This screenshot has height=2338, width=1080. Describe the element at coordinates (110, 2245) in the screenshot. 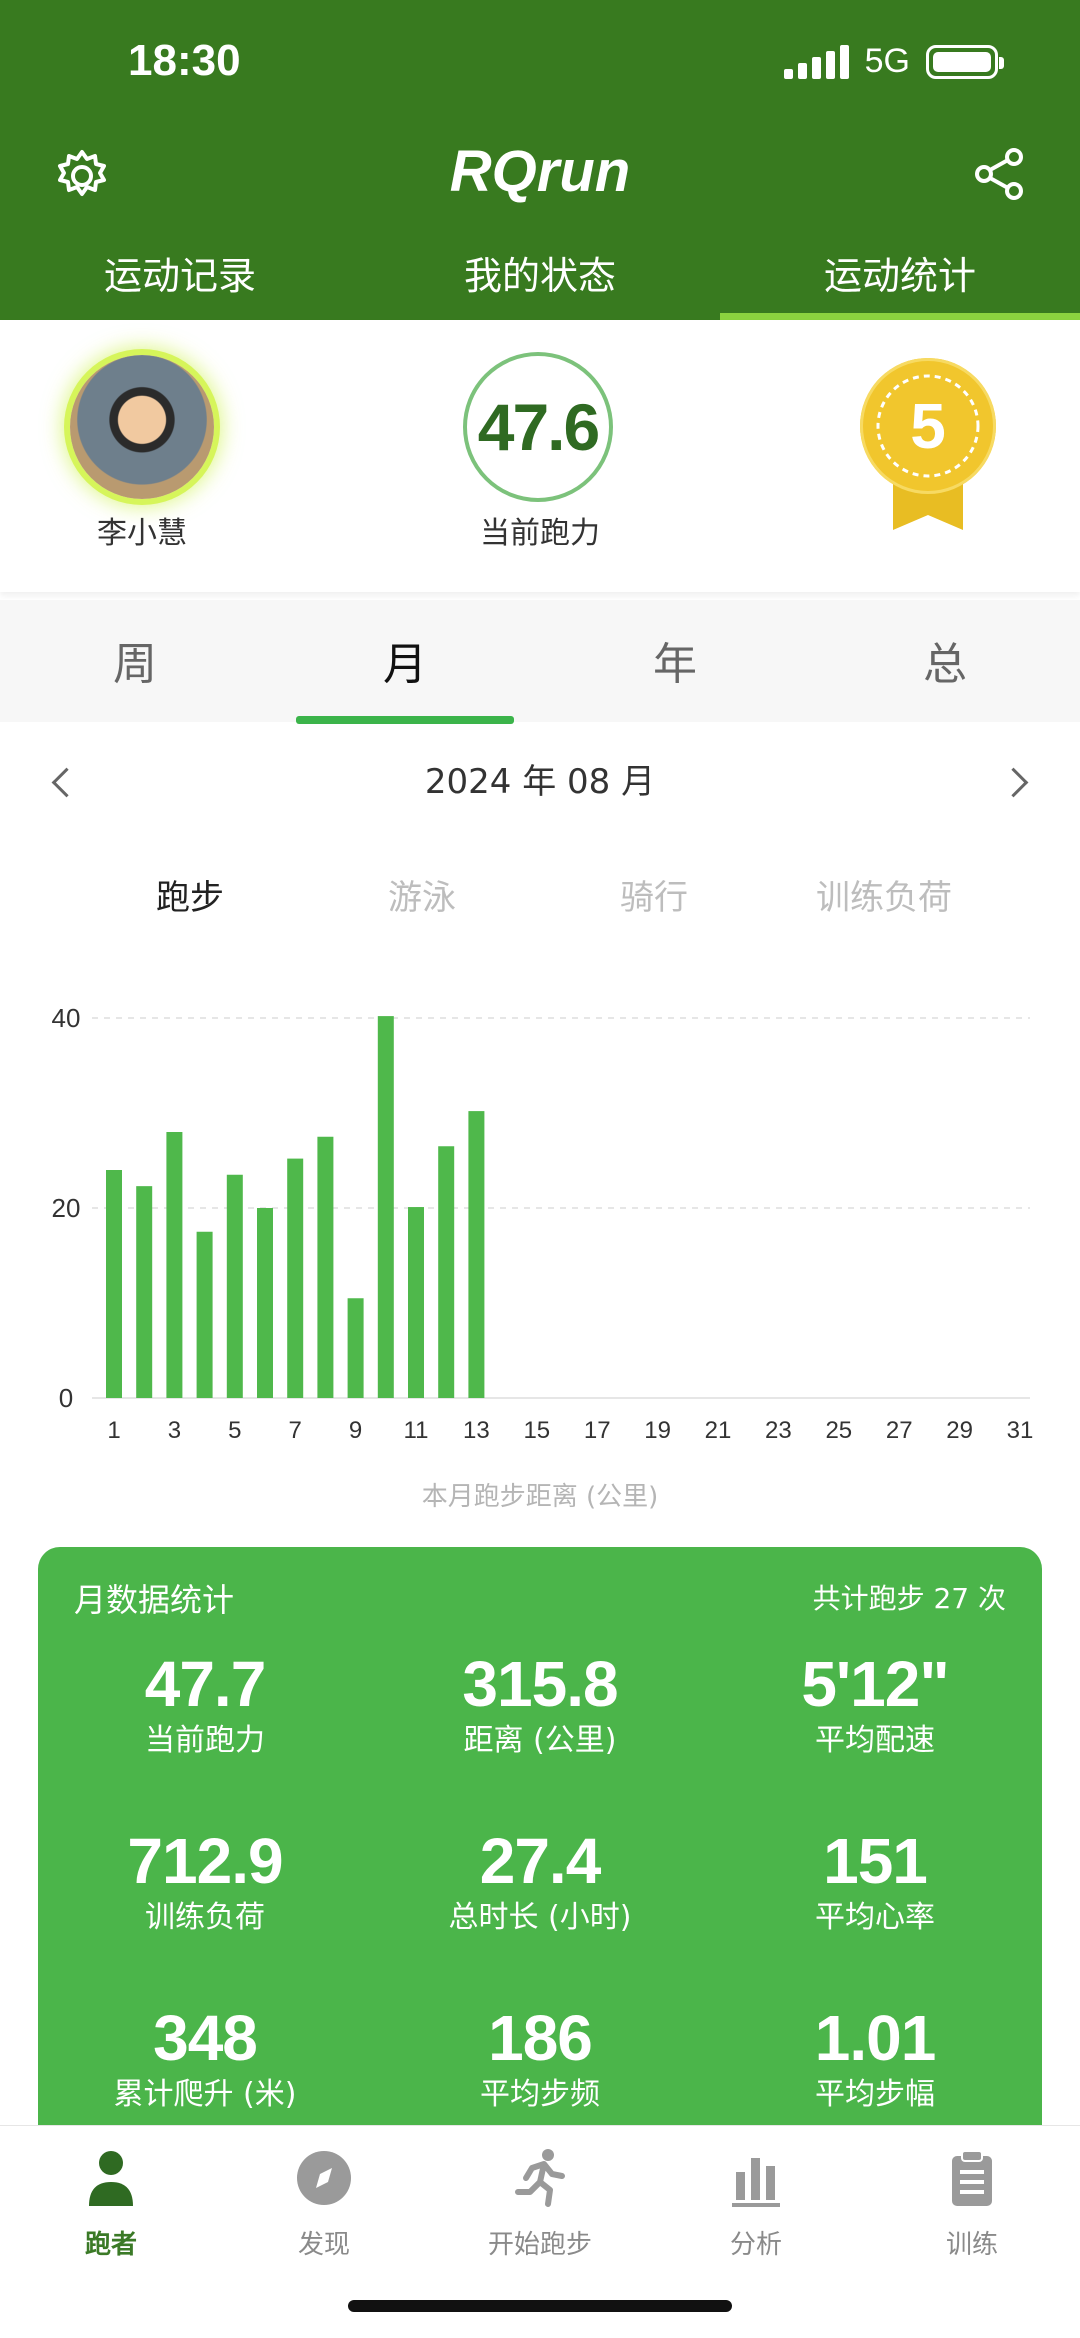

I see `nav-label: 跑者` at that location.